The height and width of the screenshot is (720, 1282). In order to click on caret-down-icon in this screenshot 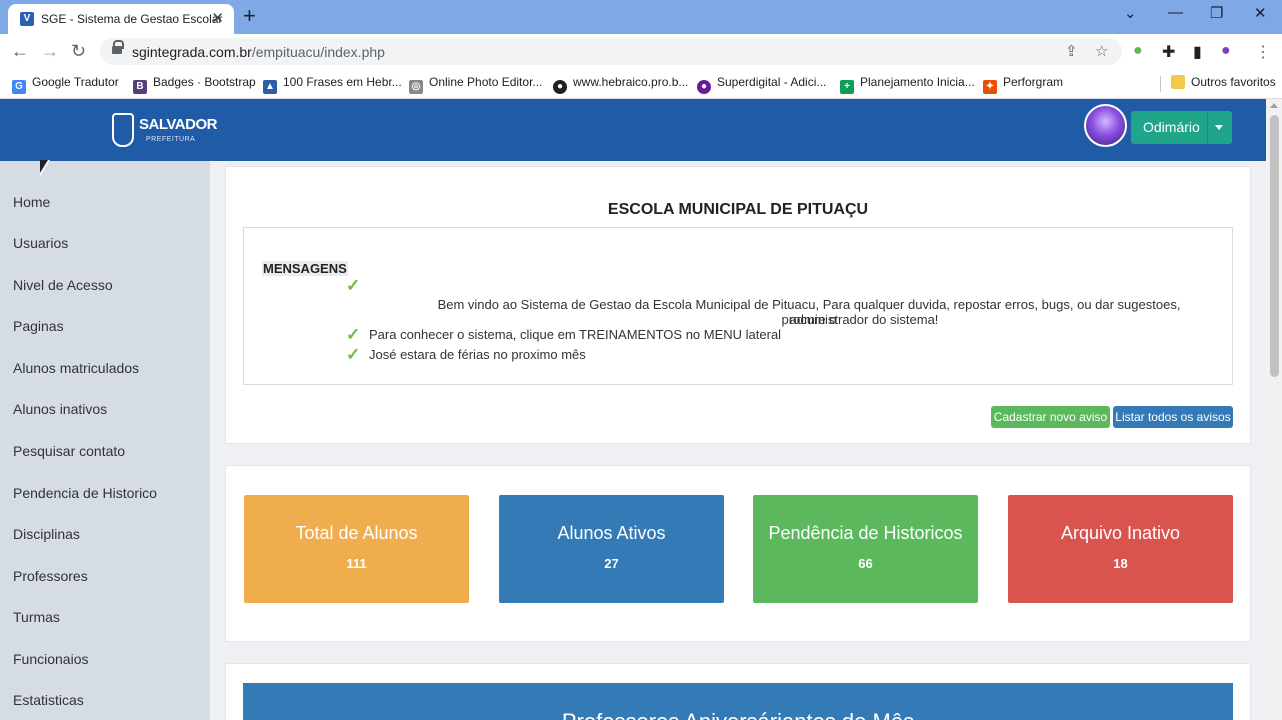, I will do `click(1219, 127)`.